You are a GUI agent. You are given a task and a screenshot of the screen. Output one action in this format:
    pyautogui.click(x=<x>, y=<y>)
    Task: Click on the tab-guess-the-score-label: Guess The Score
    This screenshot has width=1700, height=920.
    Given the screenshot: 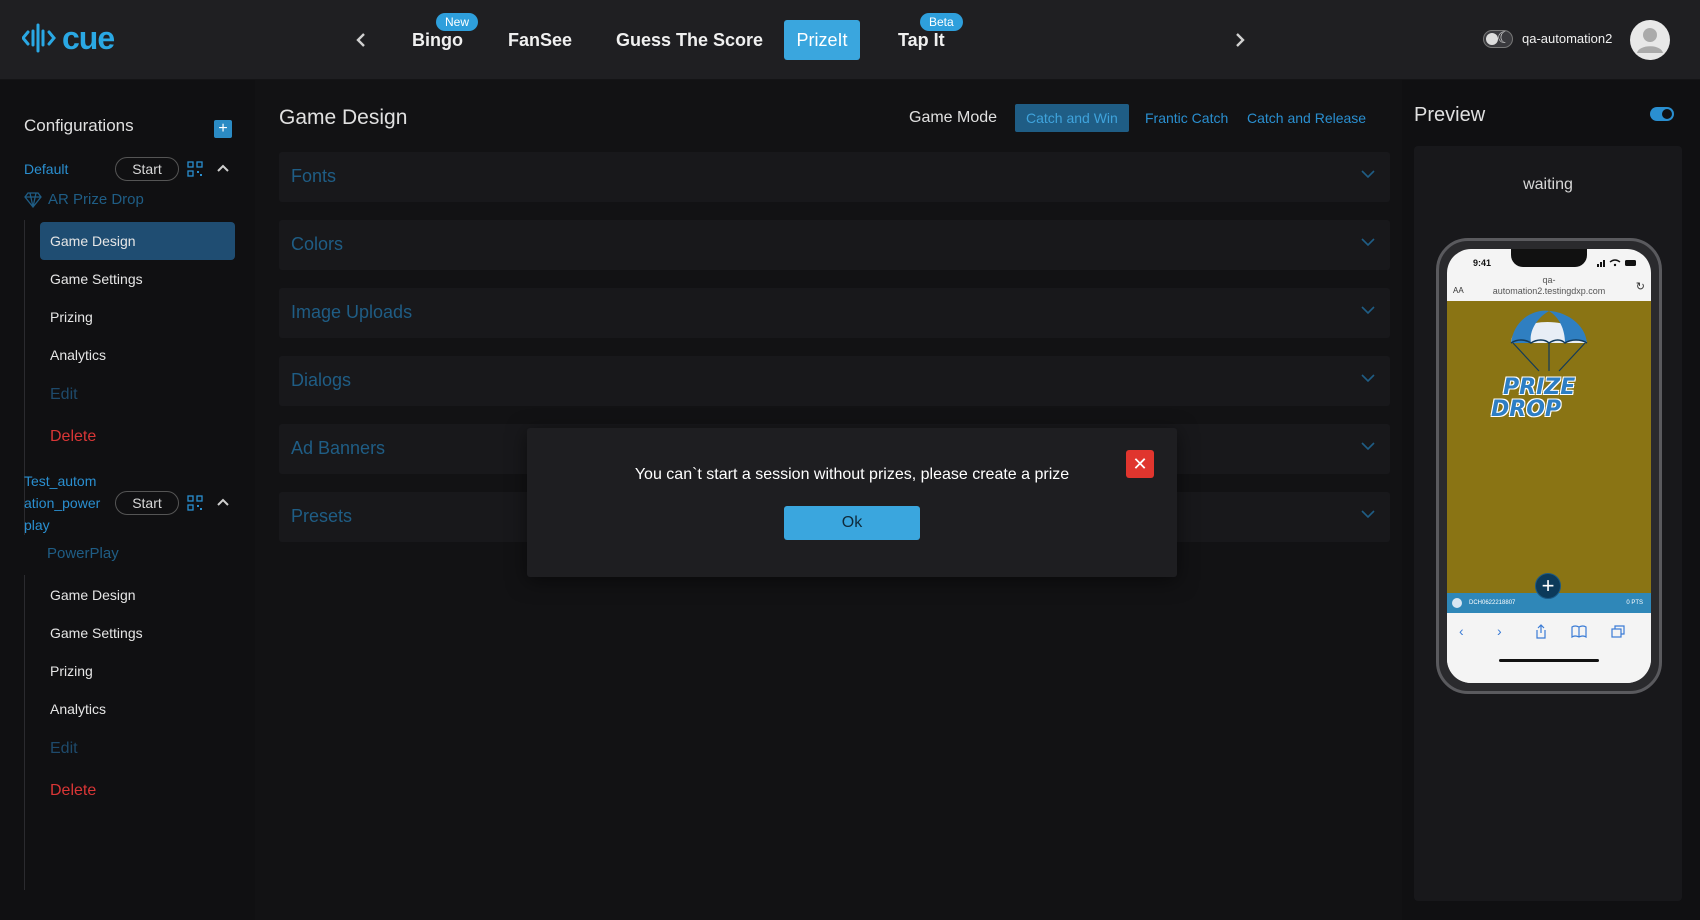 What is the action you would take?
    pyautogui.click(x=690, y=39)
    